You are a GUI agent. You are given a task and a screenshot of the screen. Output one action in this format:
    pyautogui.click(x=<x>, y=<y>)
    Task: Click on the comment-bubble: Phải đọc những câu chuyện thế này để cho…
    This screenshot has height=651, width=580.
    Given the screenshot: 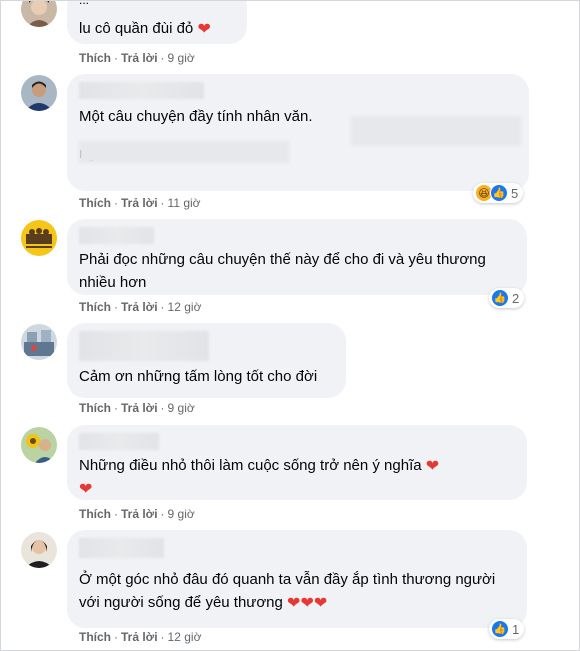 What is the action you would take?
    pyautogui.click(x=297, y=257)
    